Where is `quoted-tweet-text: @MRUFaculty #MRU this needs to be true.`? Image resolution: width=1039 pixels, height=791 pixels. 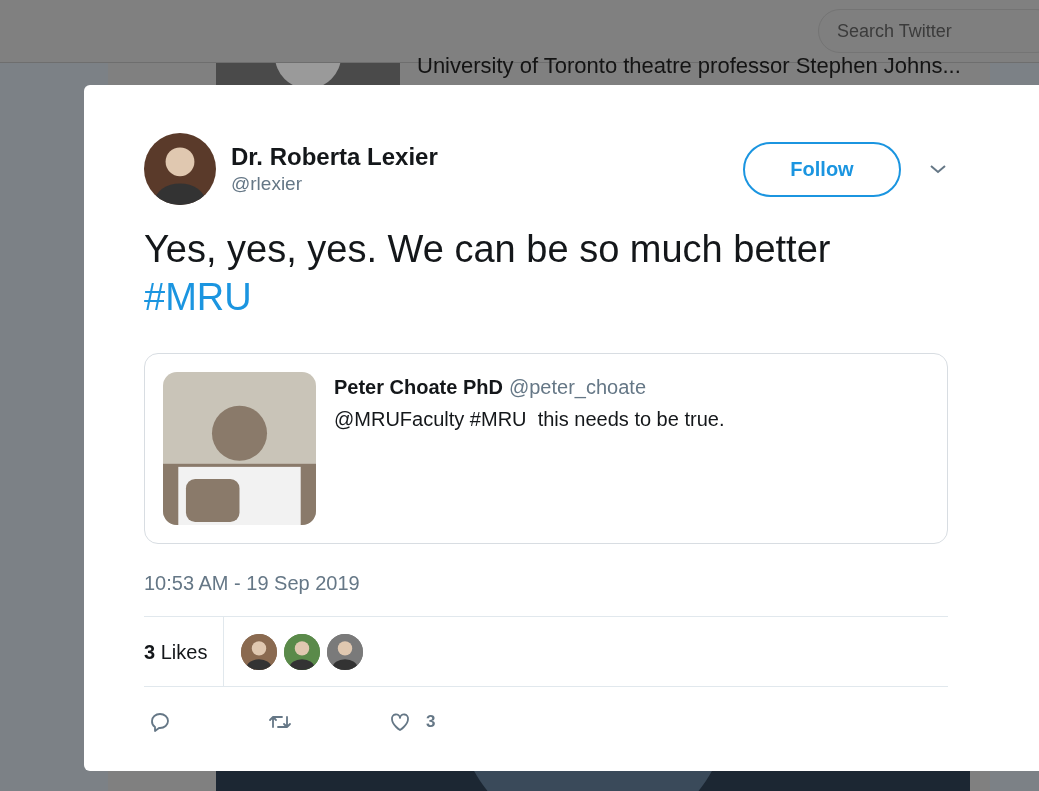
quoted-tweet-text: @MRUFaculty #MRU this needs to be true. is located at coordinates (529, 419).